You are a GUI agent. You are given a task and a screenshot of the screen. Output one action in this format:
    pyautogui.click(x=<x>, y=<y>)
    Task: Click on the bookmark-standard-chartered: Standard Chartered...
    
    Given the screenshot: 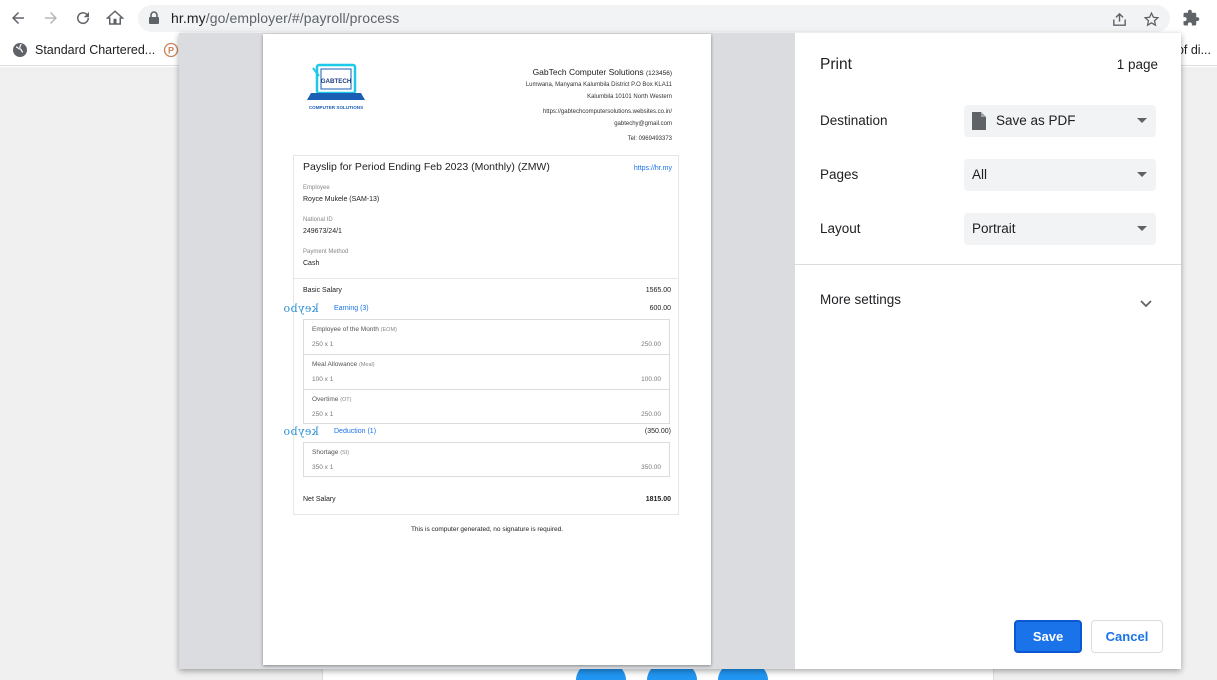 What is the action you would take?
    pyautogui.click(x=83, y=50)
    